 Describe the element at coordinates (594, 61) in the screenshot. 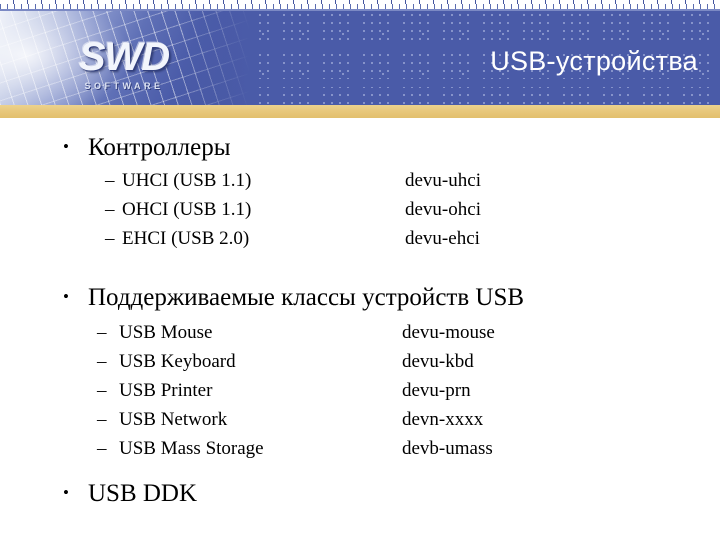

I see `page-title: USB-устройства` at that location.